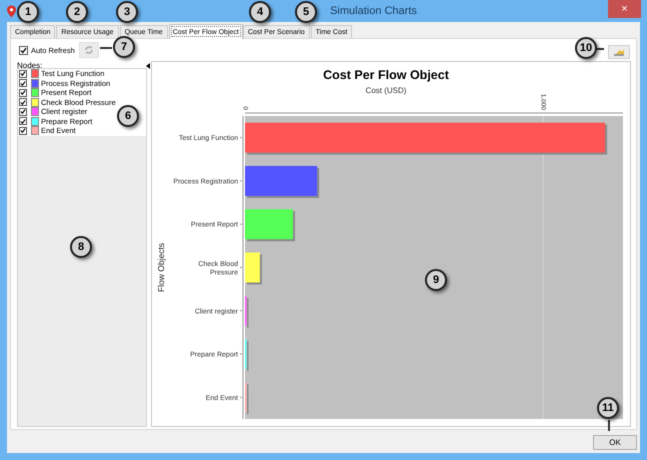 This screenshot has width=647, height=460. What do you see at coordinates (619, 52) in the screenshot?
I see `chart-icon` at bounding box center [619, 52].